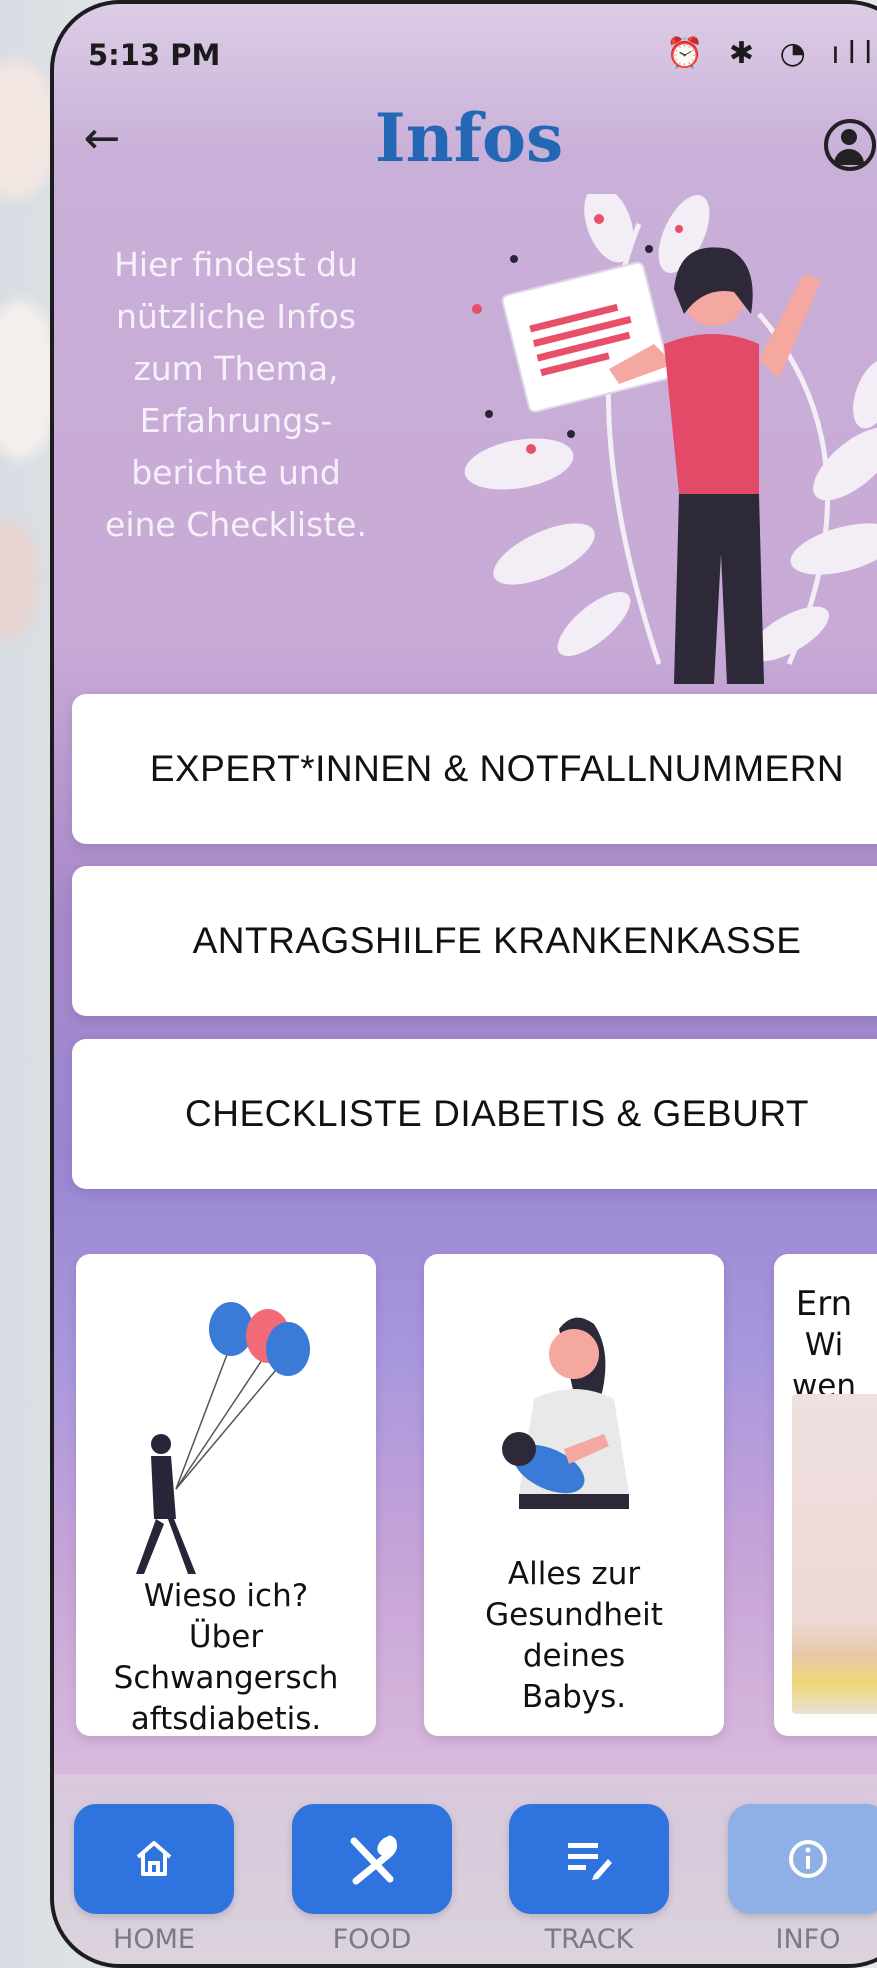  Describe the element at coordinates (154, 55) in the screenshot. I see `status-time: 5:13 PM` at that location.